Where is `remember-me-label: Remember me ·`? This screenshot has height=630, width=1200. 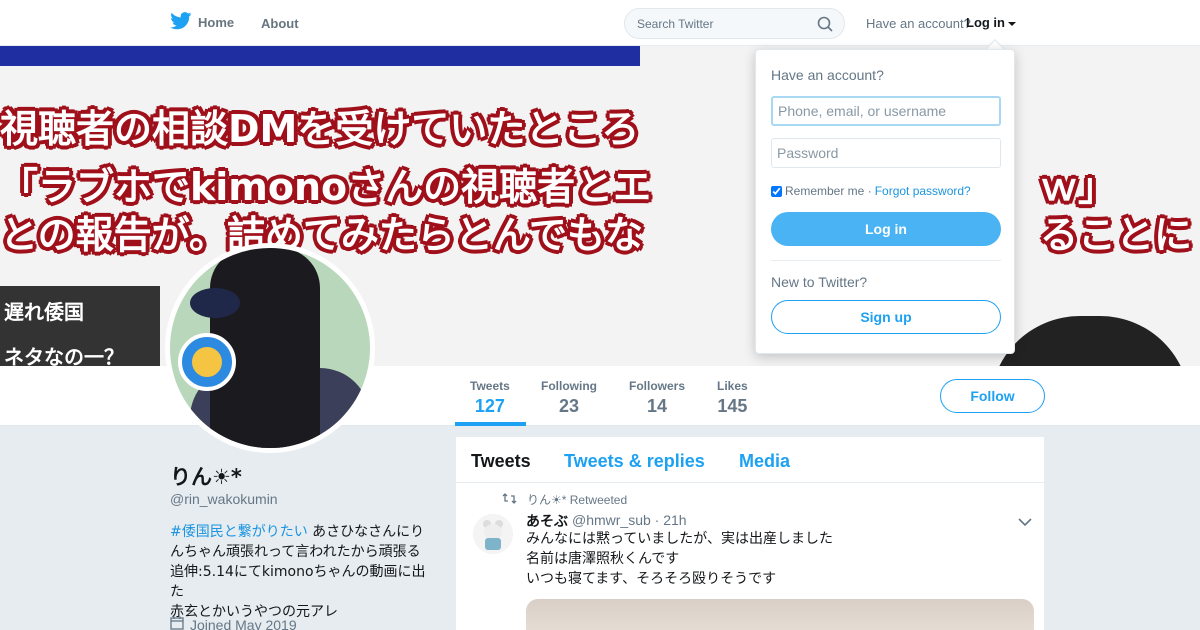
remember-me-label: Remember me · is located at coordinates (828, 191).